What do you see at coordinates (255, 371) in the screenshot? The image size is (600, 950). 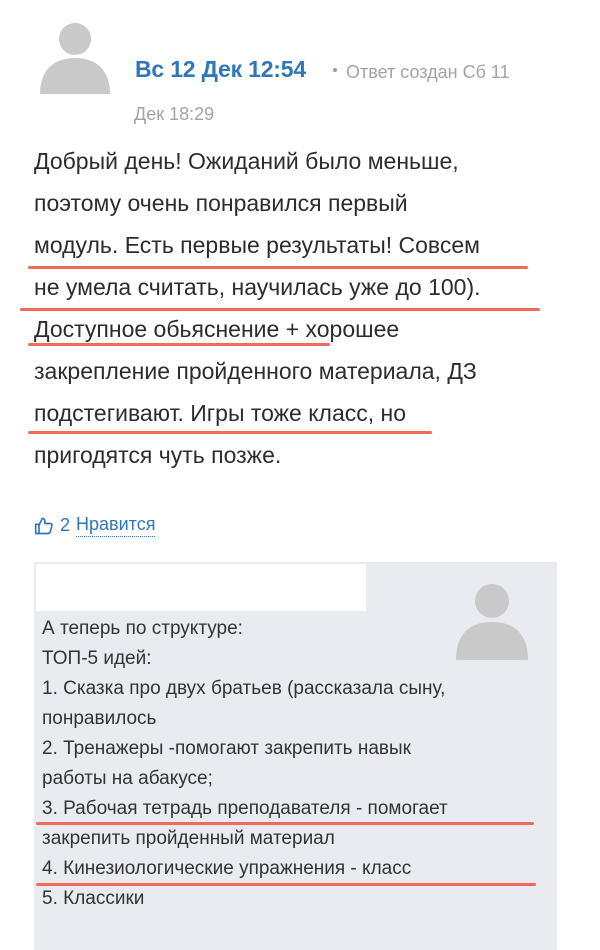 I see `post-line: закрепление пройденного материала, ДЗ` at bounding box center [255, 371].